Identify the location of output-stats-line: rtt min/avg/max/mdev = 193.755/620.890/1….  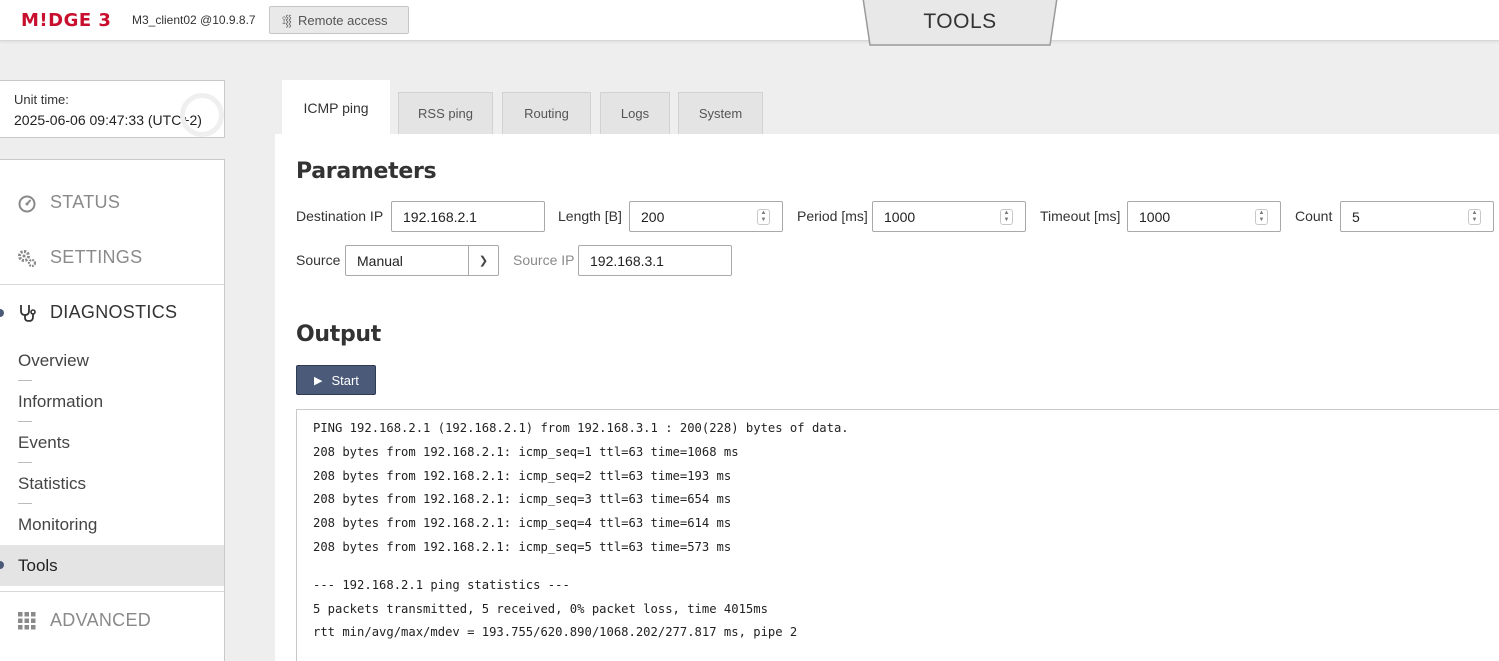
(555, 632).